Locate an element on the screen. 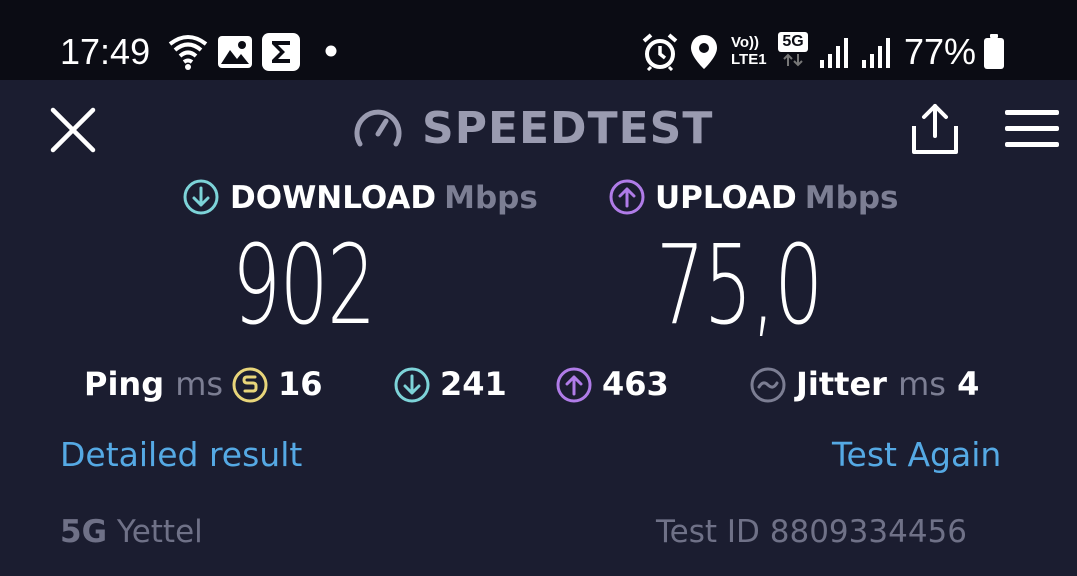  test-again-button: Test Again is located at coordinates (916, 455).